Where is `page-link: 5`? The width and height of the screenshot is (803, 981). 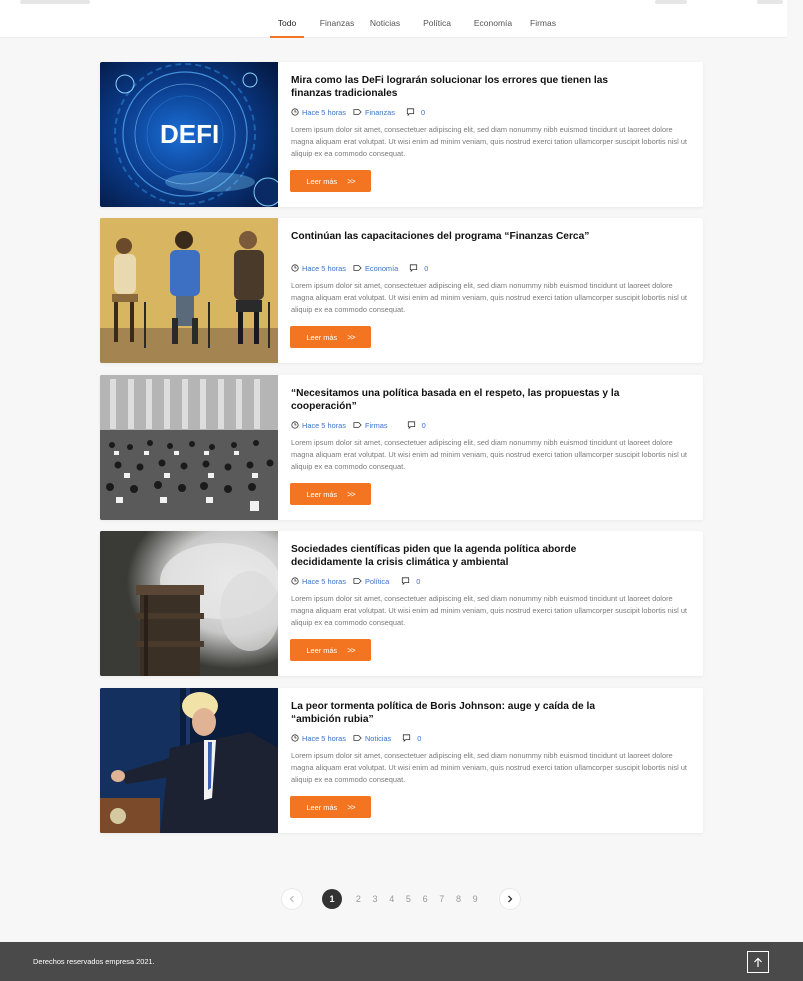
page-link: 5 is located at coordinates (408, 899).